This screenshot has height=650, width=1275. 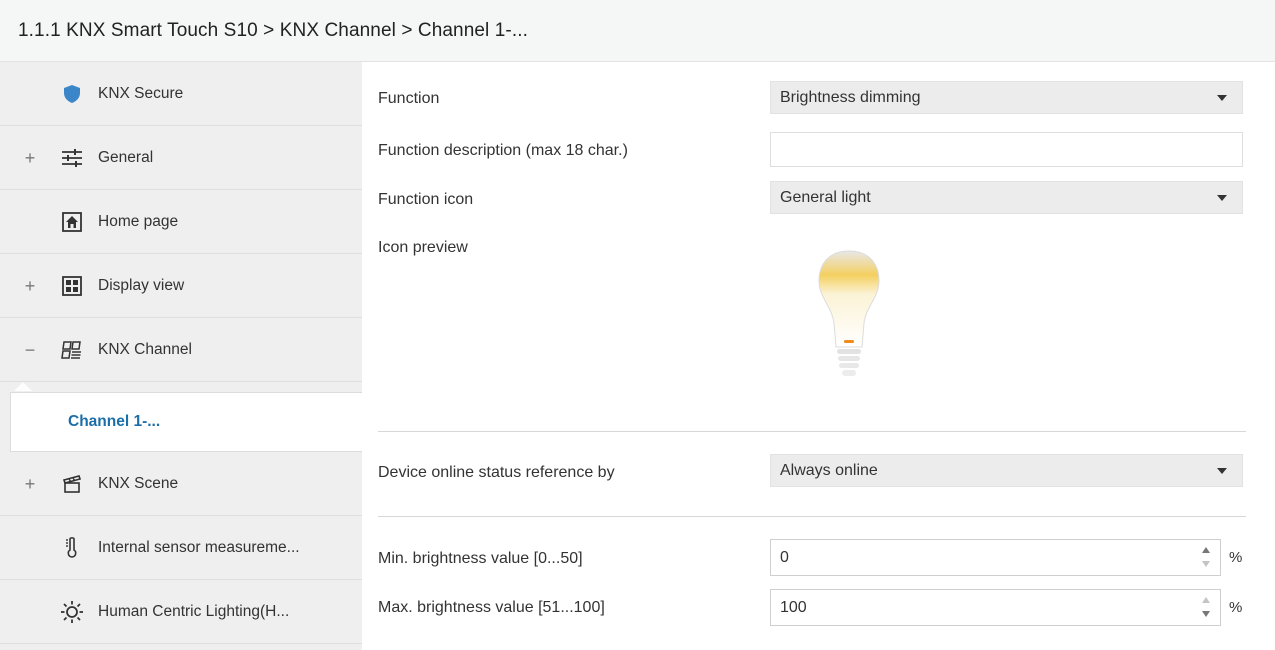 What do you see at coordinates (181, 484) in the screenshot?
I see `sidebar-item-knx-scene: + KNX Scene` at bounding box center [181, 484].